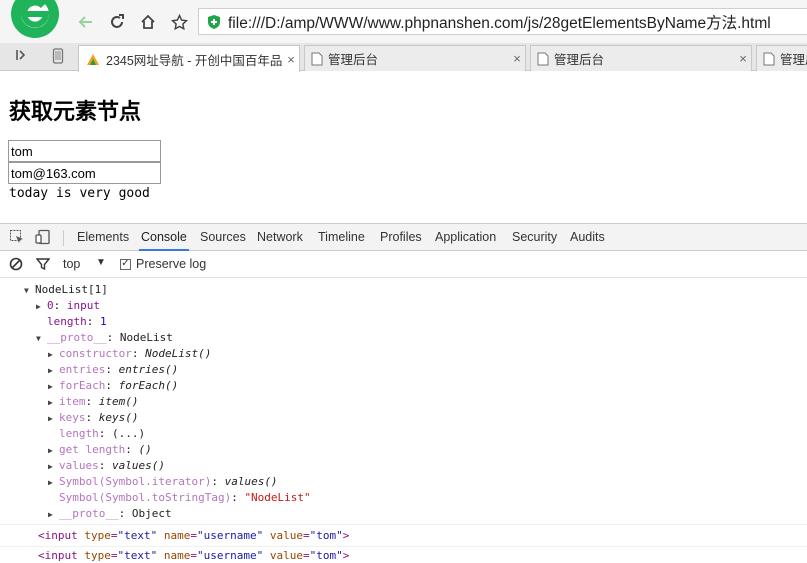 Image resolution: width=807 pixels, height=563 pixels. Describe the element at coordinates (103, 321) in the screenshot. I see `property-value: 1` at that location.